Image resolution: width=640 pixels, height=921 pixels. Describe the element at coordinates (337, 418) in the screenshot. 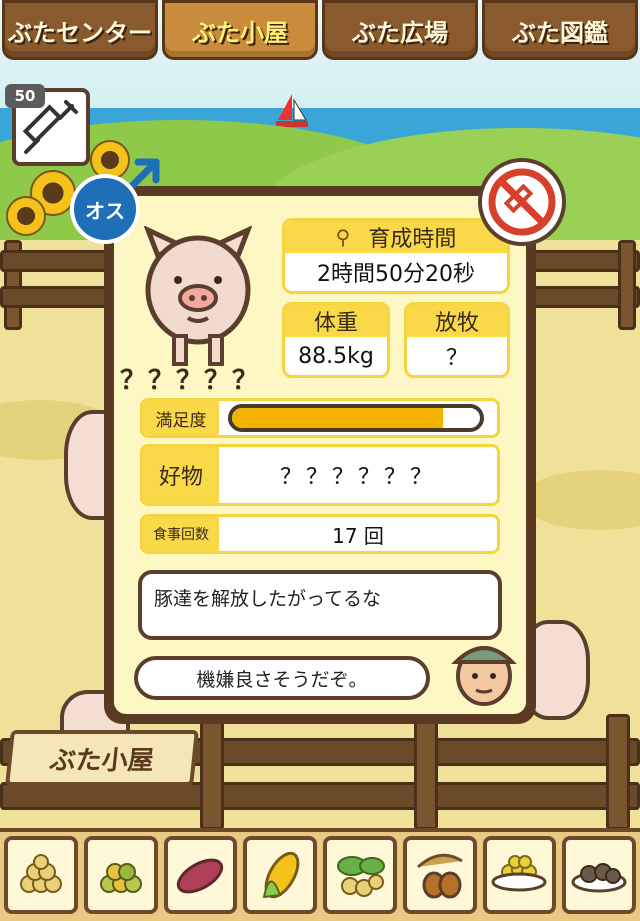

I see `satisfaction-bar-fill` at that location.